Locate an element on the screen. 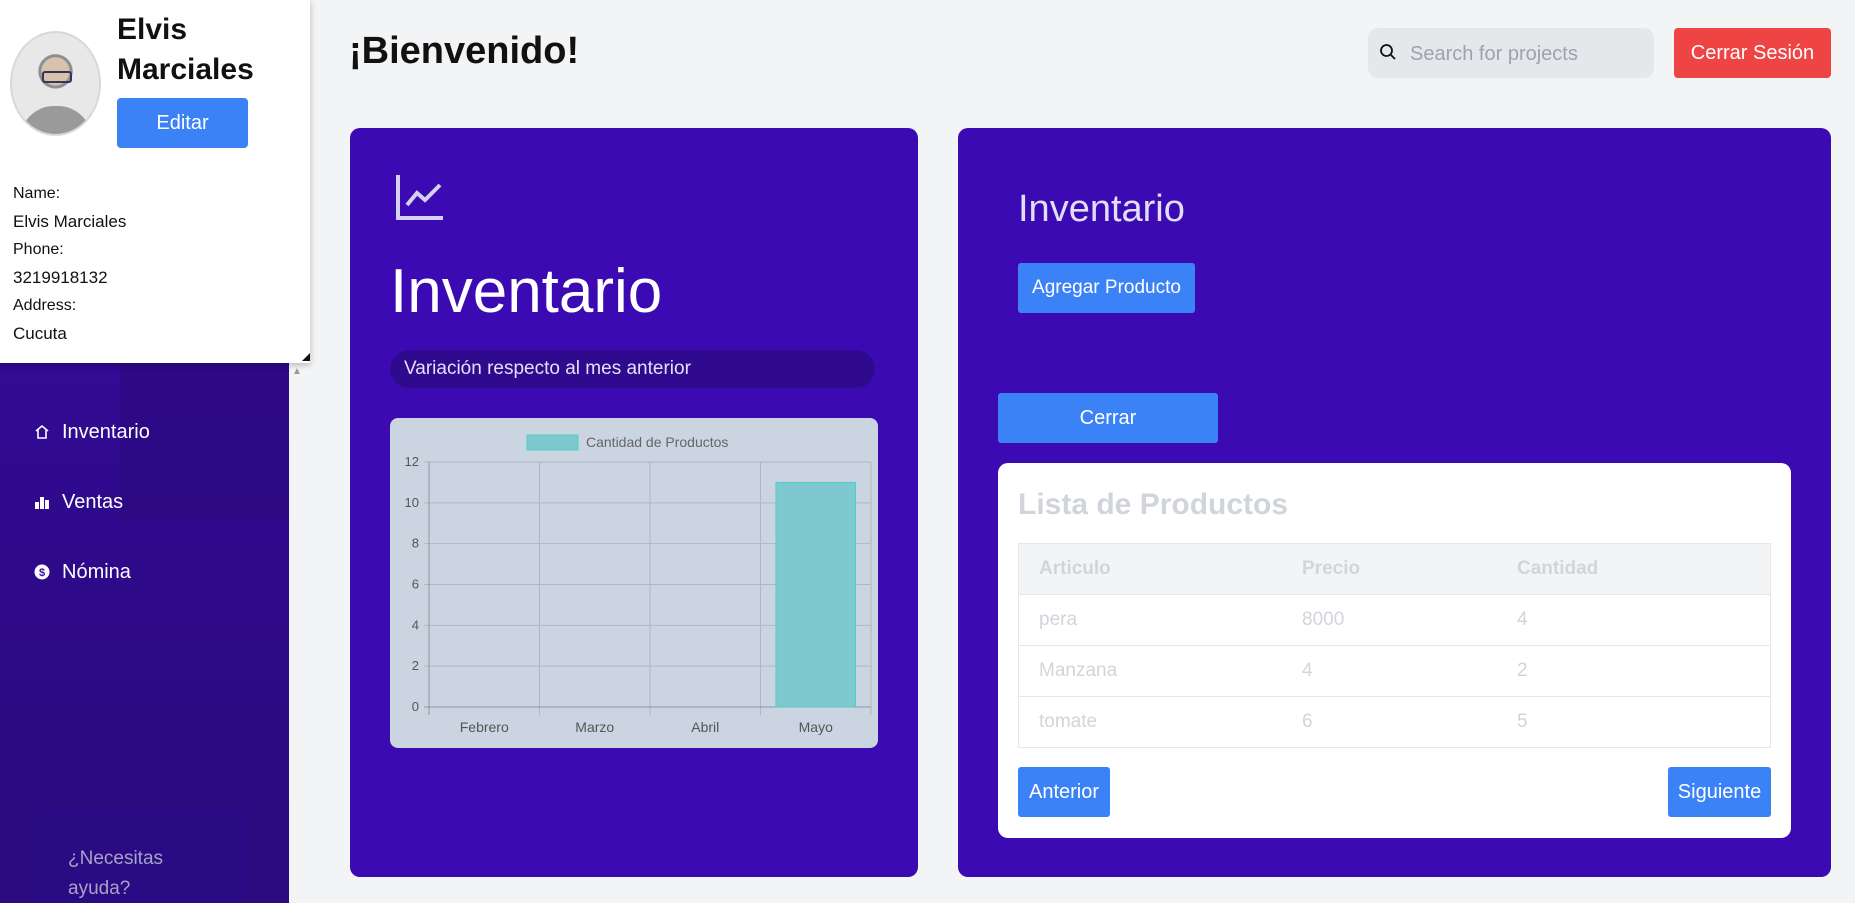  table-cell: 2 is located at coordinates (1634, 671).